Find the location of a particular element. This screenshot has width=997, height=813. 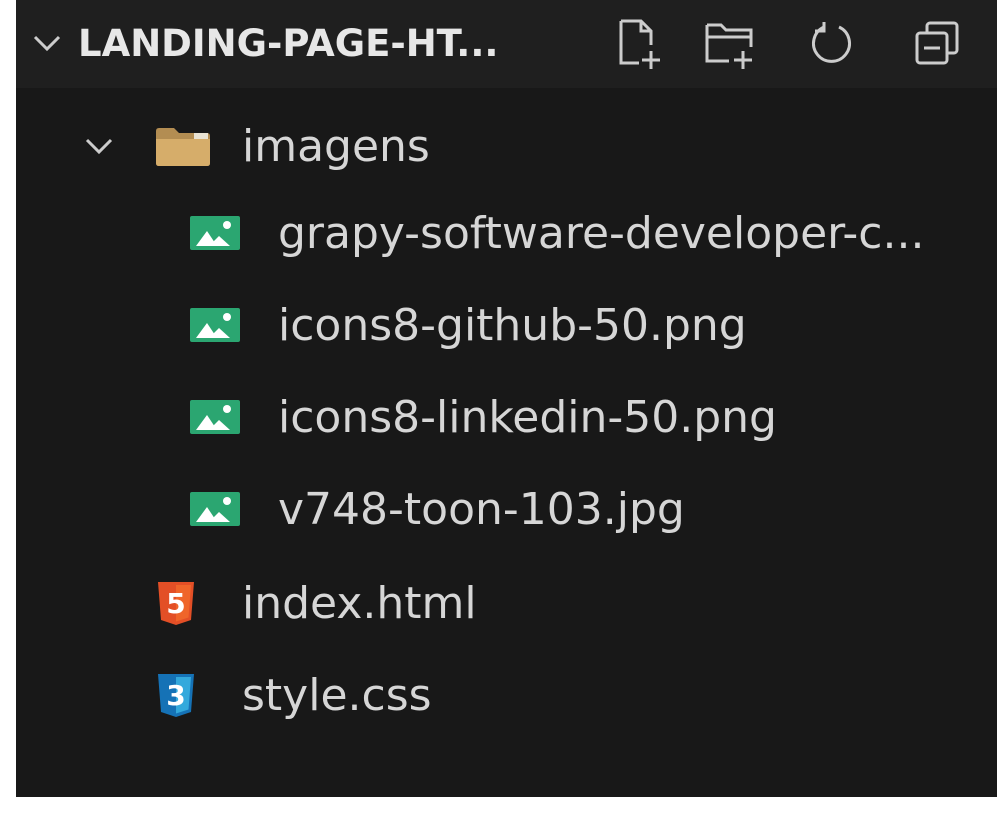

tree-item-label: v748-toon-103.jpg is located at coordinates (481, 509).